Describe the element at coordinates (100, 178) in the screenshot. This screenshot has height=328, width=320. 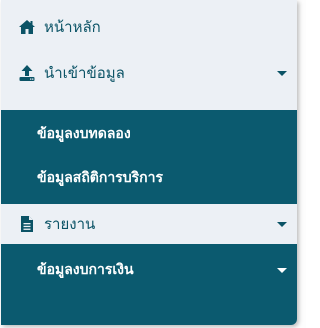
I see `submenu-item-label: ข้อมูลสถิติการบริการ` at that location.